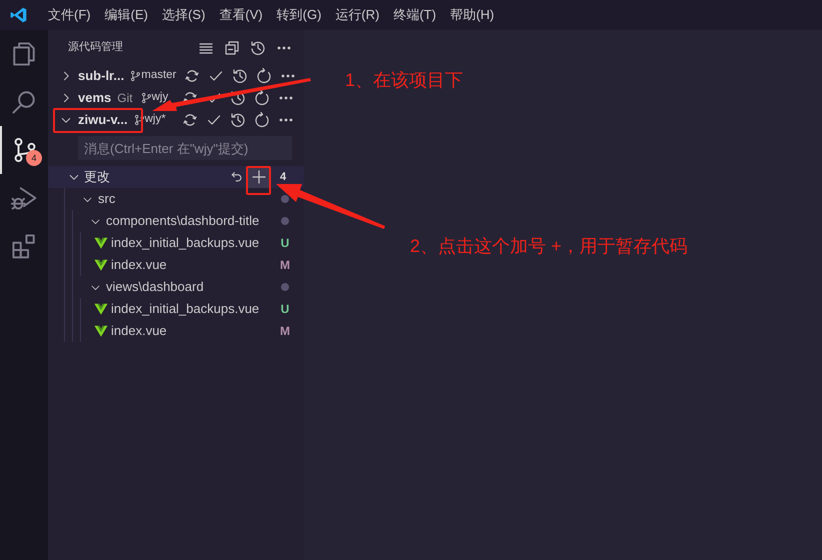 Image resolution: width=822 pixels, height=560 pixels. I want to click on panel-title: 源代码管理, so click(96, 48).